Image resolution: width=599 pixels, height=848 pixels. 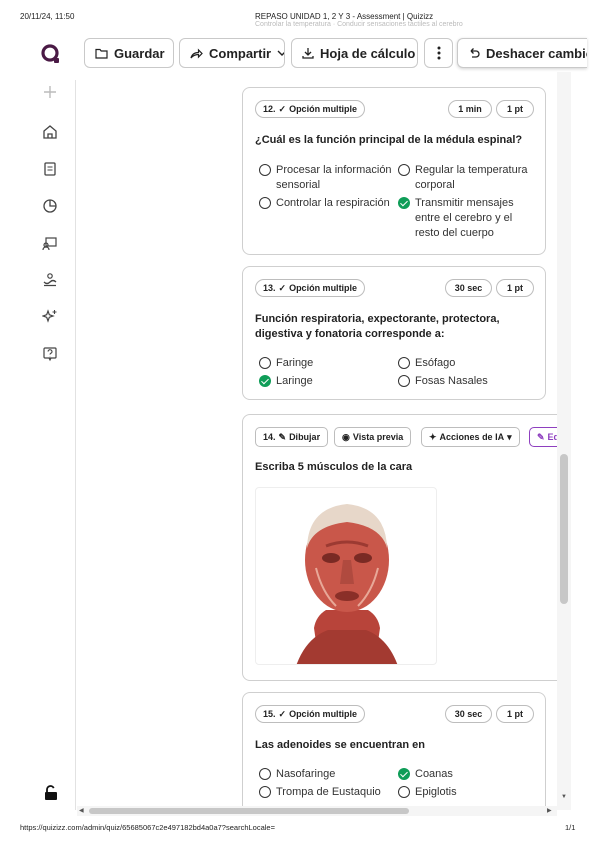 I want to click on ai-actions-button: ✦ Acciones de IA ▾, so click(x=470, y=437).